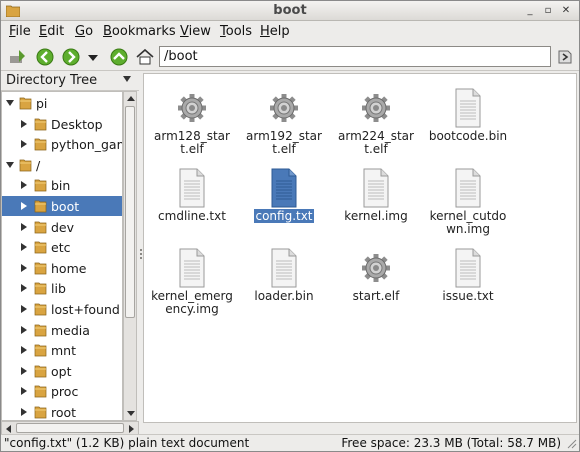 The width and height of the screenshot is (580, 452). What do you see at coordinates (69, 268) in the screenshot?
I see `tree-item-label: home` at bounding box center [69, 268].